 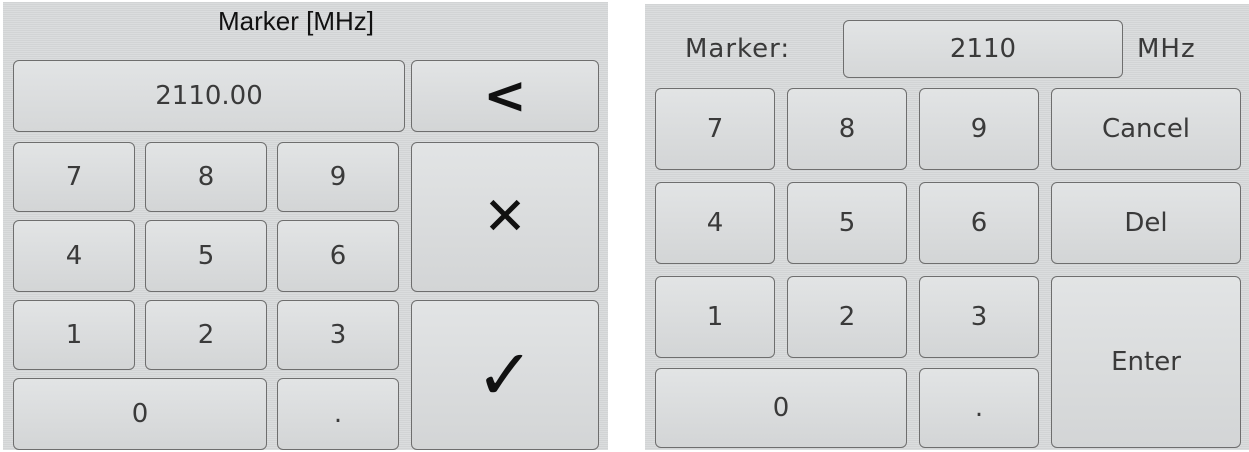 What do you see at coordinates (296, 21) in the screenshot?
I see `keypad-title: Marker [MHz]` at bounding box center [296, 21].